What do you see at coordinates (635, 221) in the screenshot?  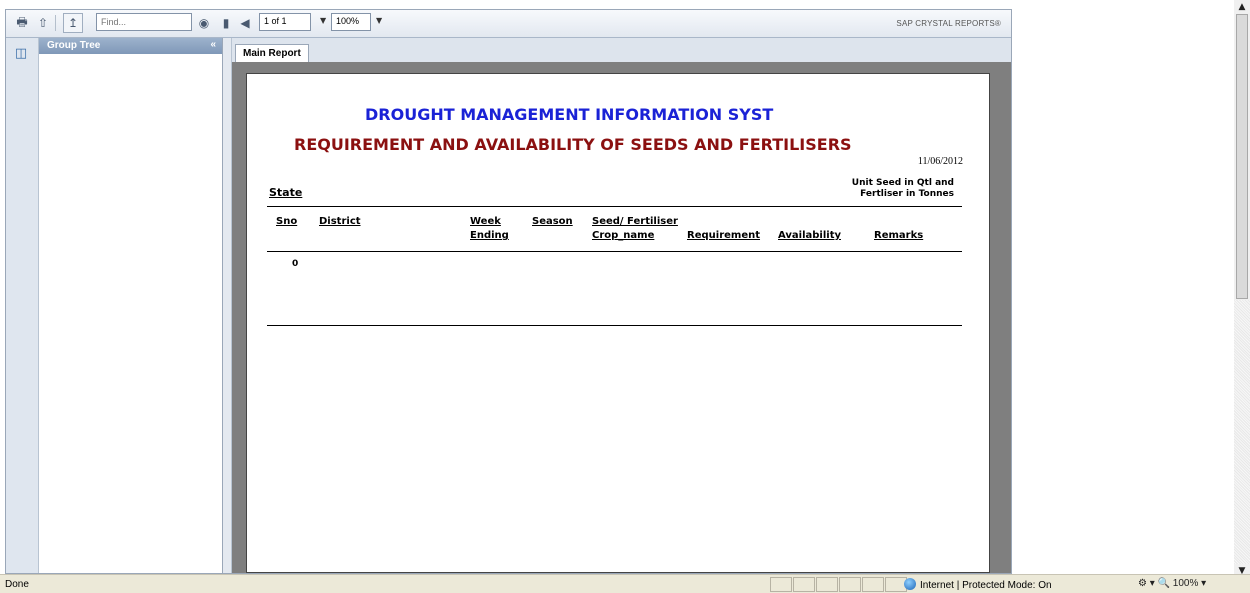 I see `col-seed-fertiliser: Seed/ Fertiliser` at bounding box center [635, 221].